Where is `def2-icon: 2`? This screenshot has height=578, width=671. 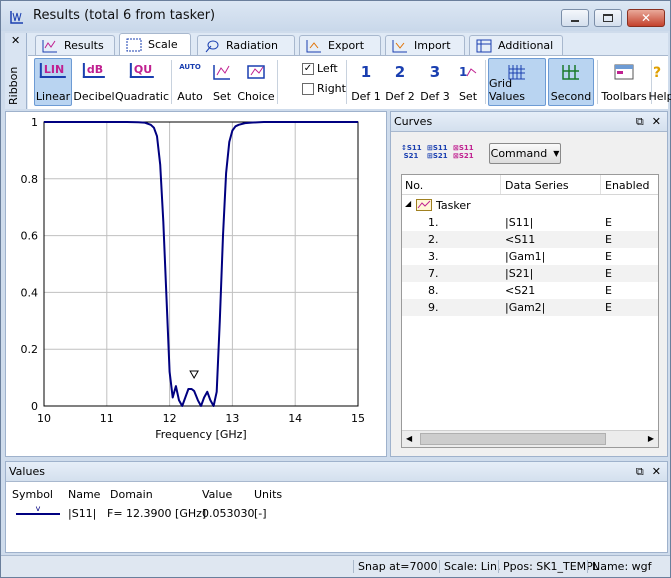
def2-icon: 2 is located at coordinates (400, 72).